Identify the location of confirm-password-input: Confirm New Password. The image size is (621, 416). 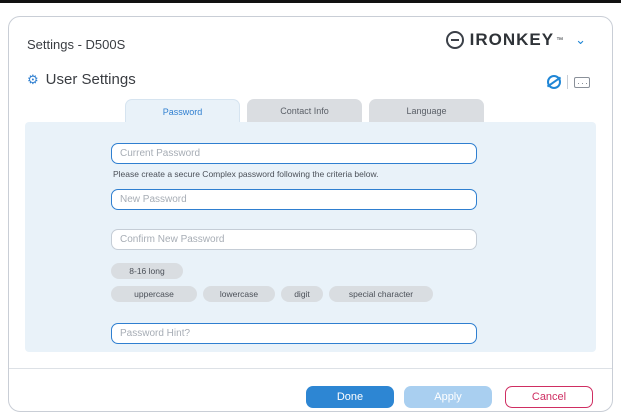
(294, 239).